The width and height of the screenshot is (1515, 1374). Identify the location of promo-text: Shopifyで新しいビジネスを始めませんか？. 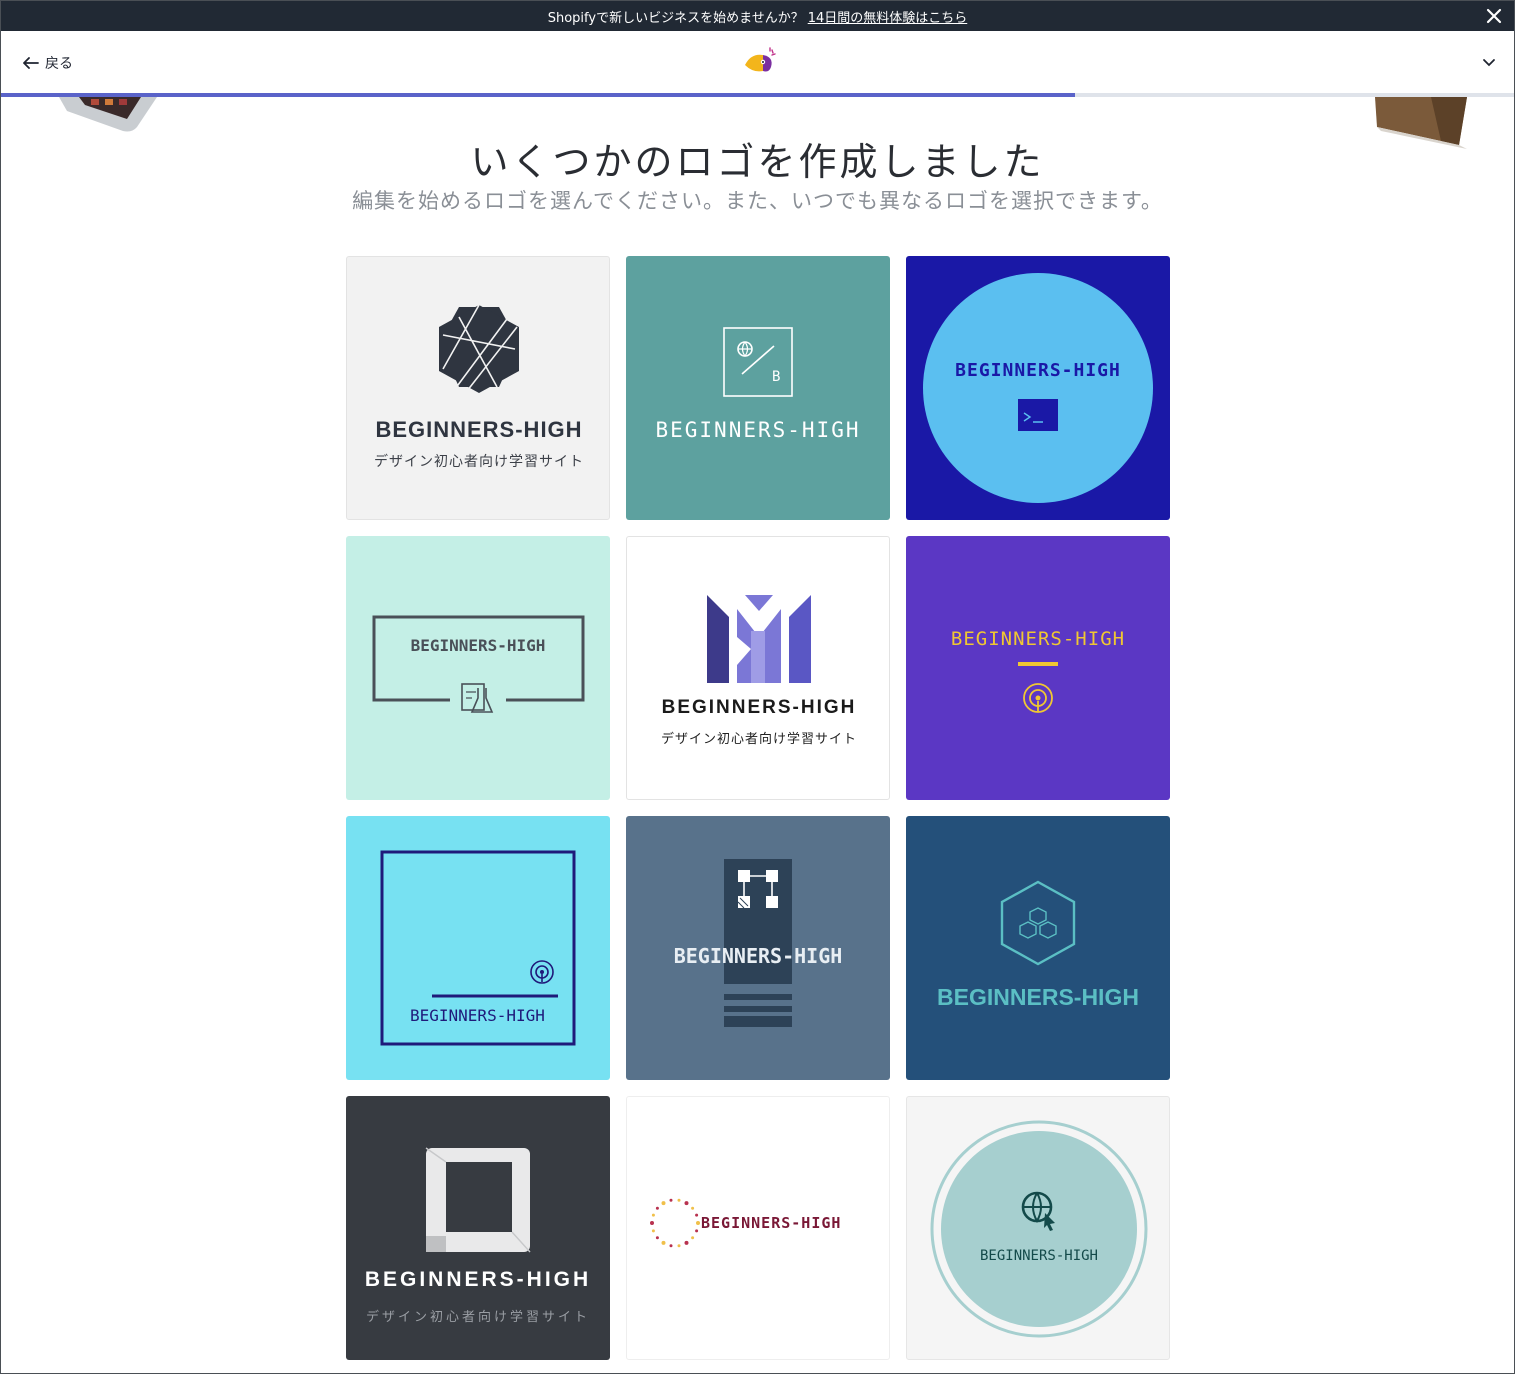
(675, 18).